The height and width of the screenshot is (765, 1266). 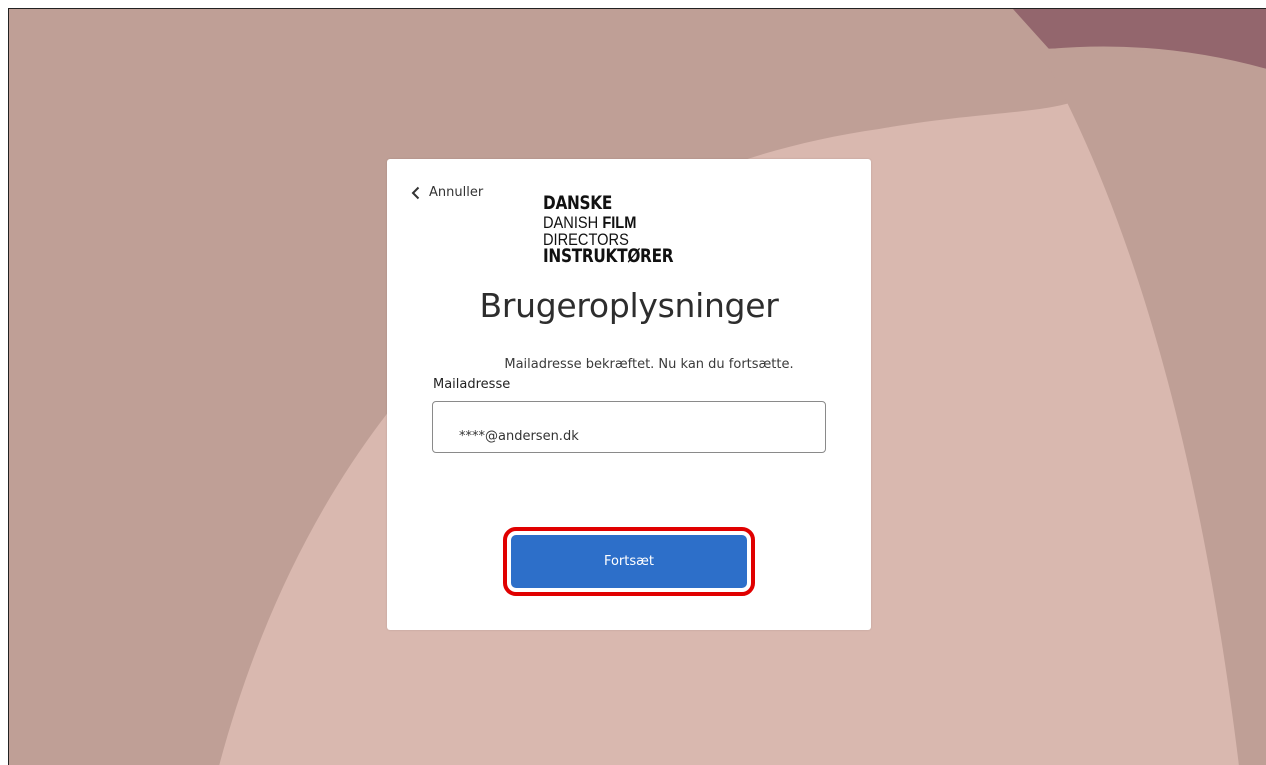 What do you see at coordinates (519, 436) in the screenshot?
I see `email-value: ****@andersen.dk` at bounding box center [519, 436].